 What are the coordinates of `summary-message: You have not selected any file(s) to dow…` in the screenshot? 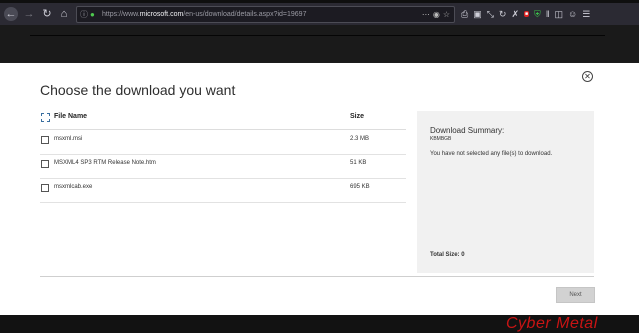 It's located at (491, 154).